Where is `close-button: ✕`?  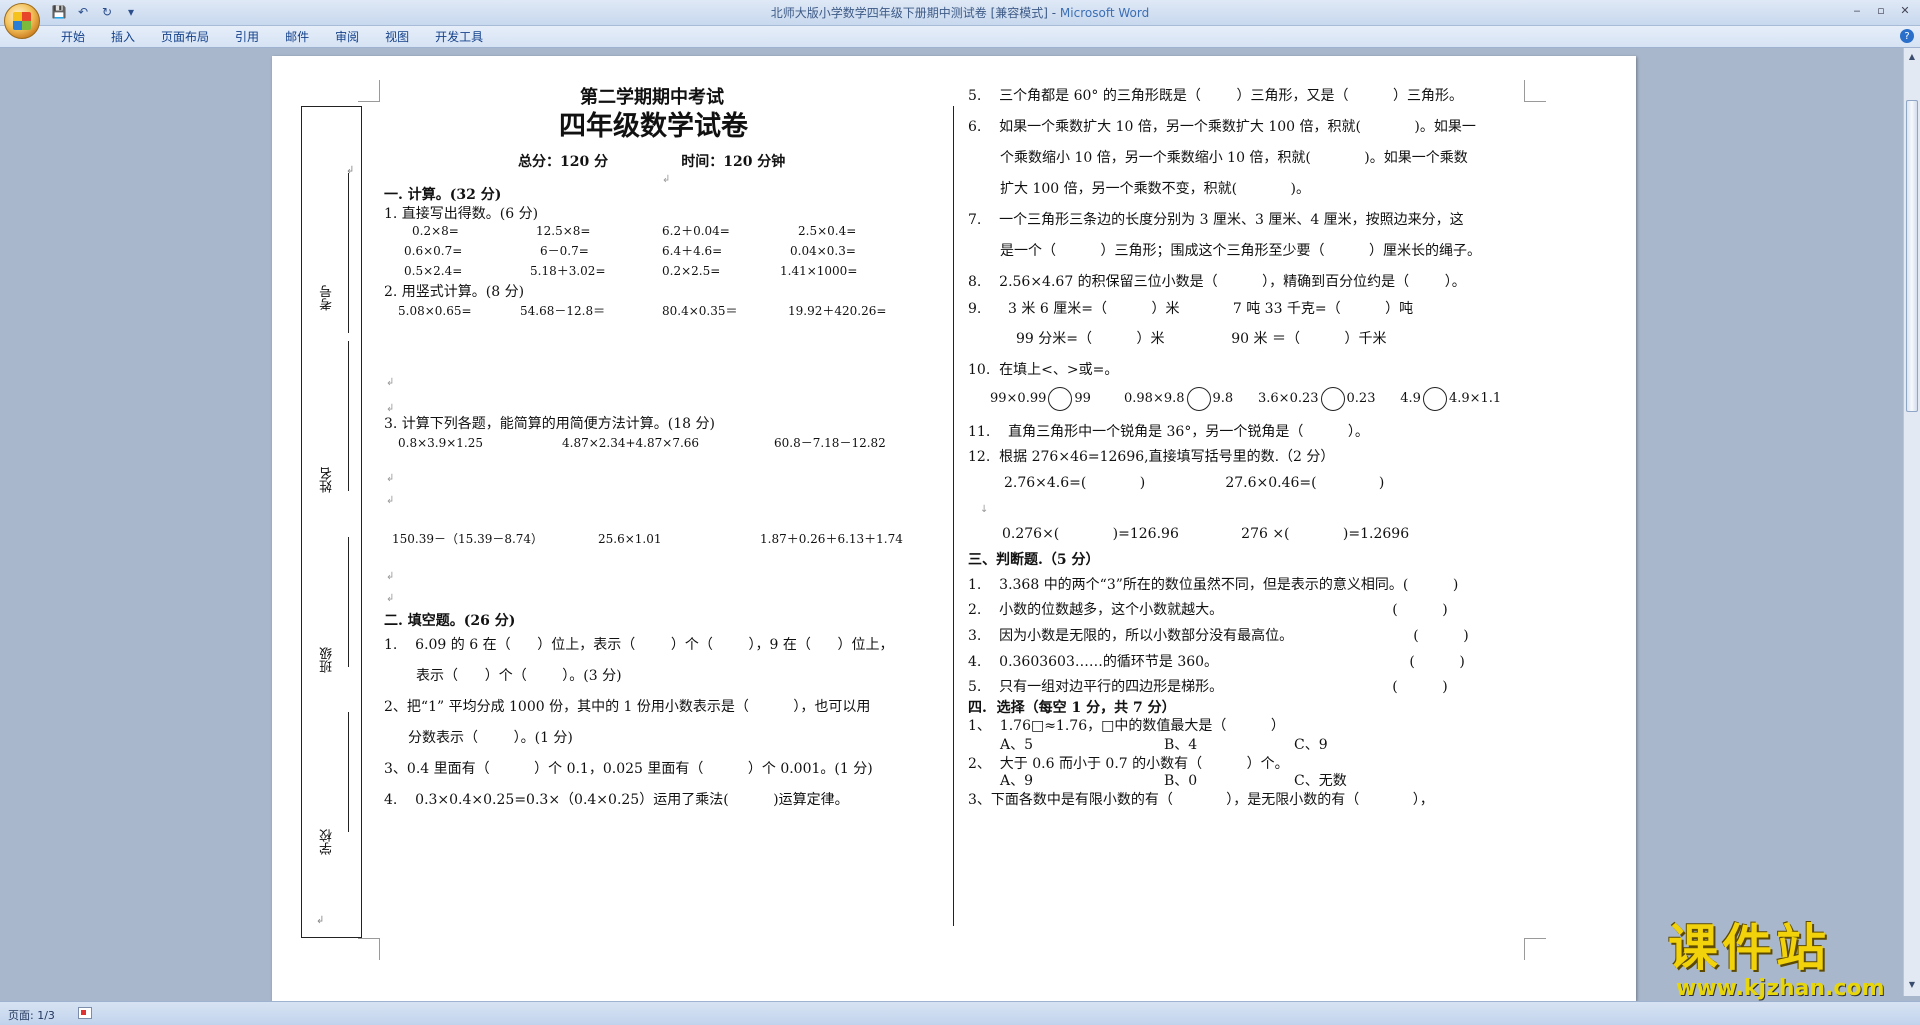
close-button: ✕ is located at coordinates (1905, 10).